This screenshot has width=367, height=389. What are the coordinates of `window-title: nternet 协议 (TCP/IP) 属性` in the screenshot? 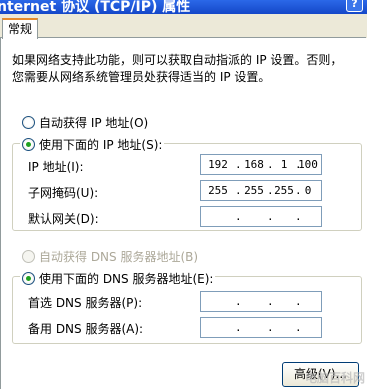 It's located at (95, 7).